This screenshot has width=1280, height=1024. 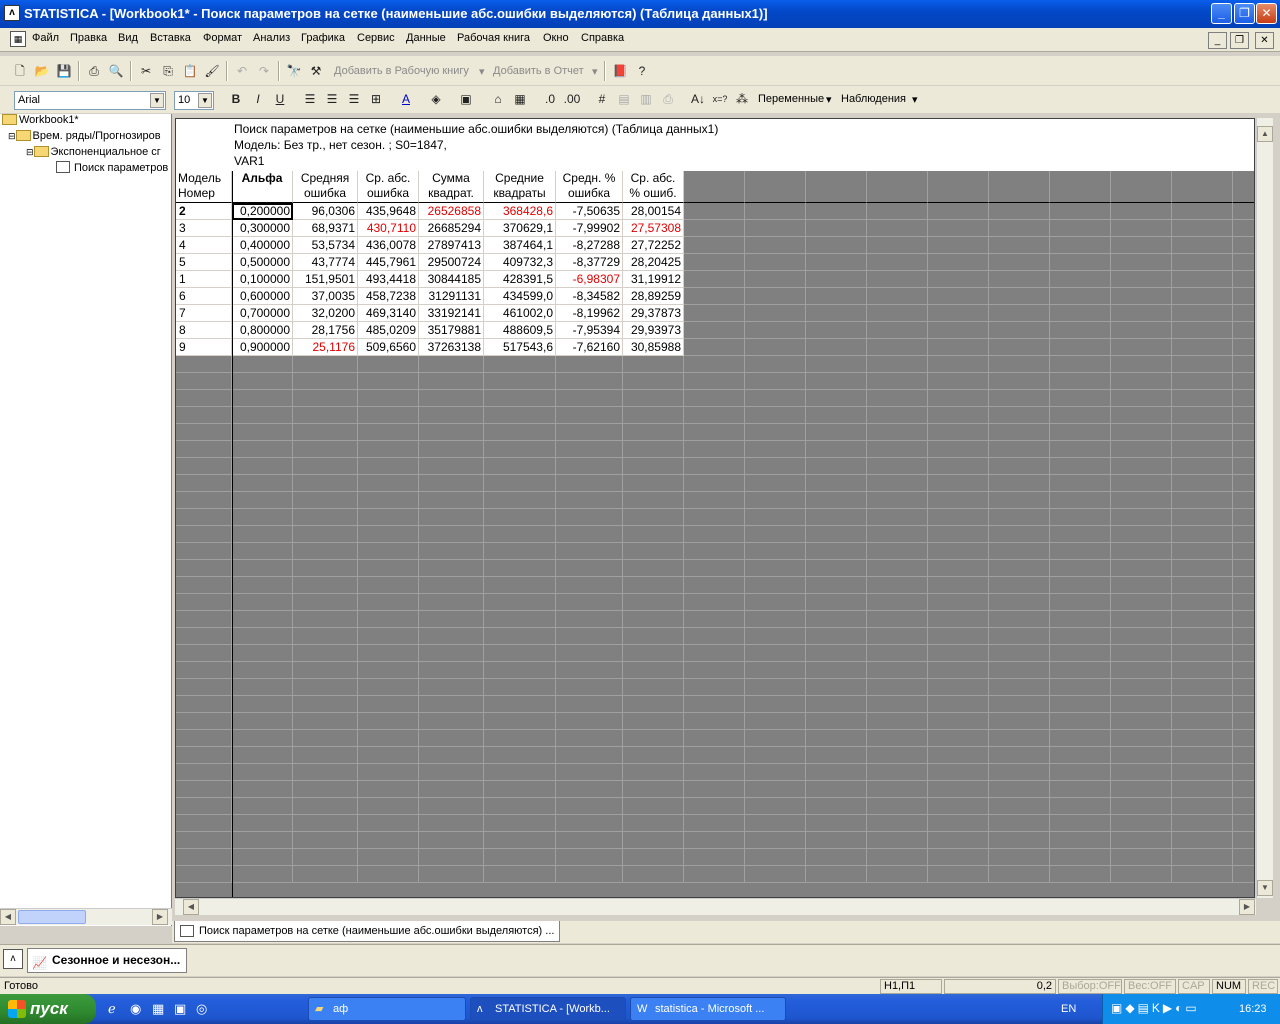 I want to click on paste-icon: 📋, so click(x=190, y=71).